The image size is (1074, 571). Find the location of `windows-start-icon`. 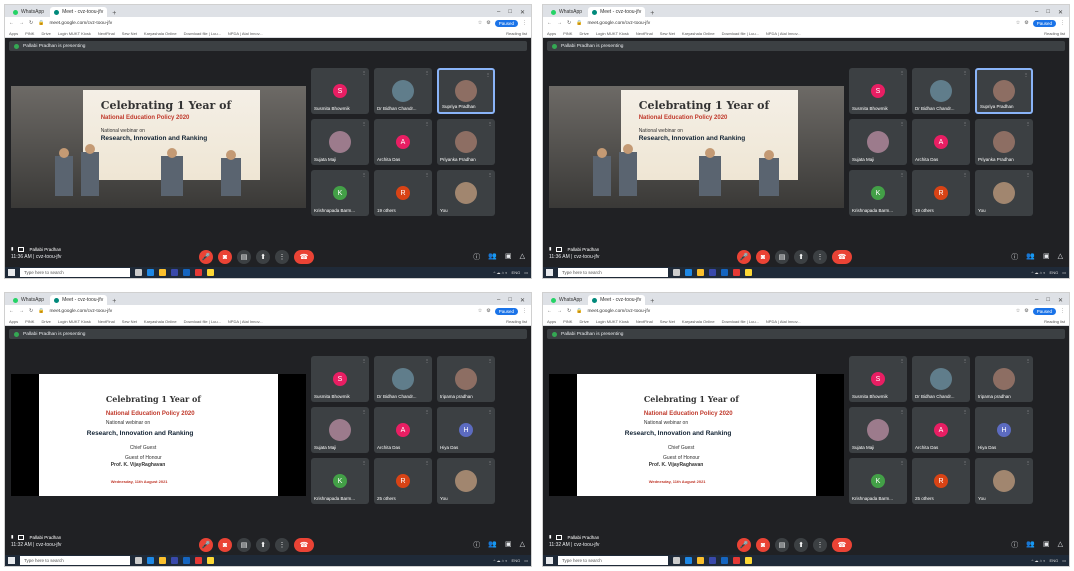

windows-start-icon is located at coordinates (11, 560).